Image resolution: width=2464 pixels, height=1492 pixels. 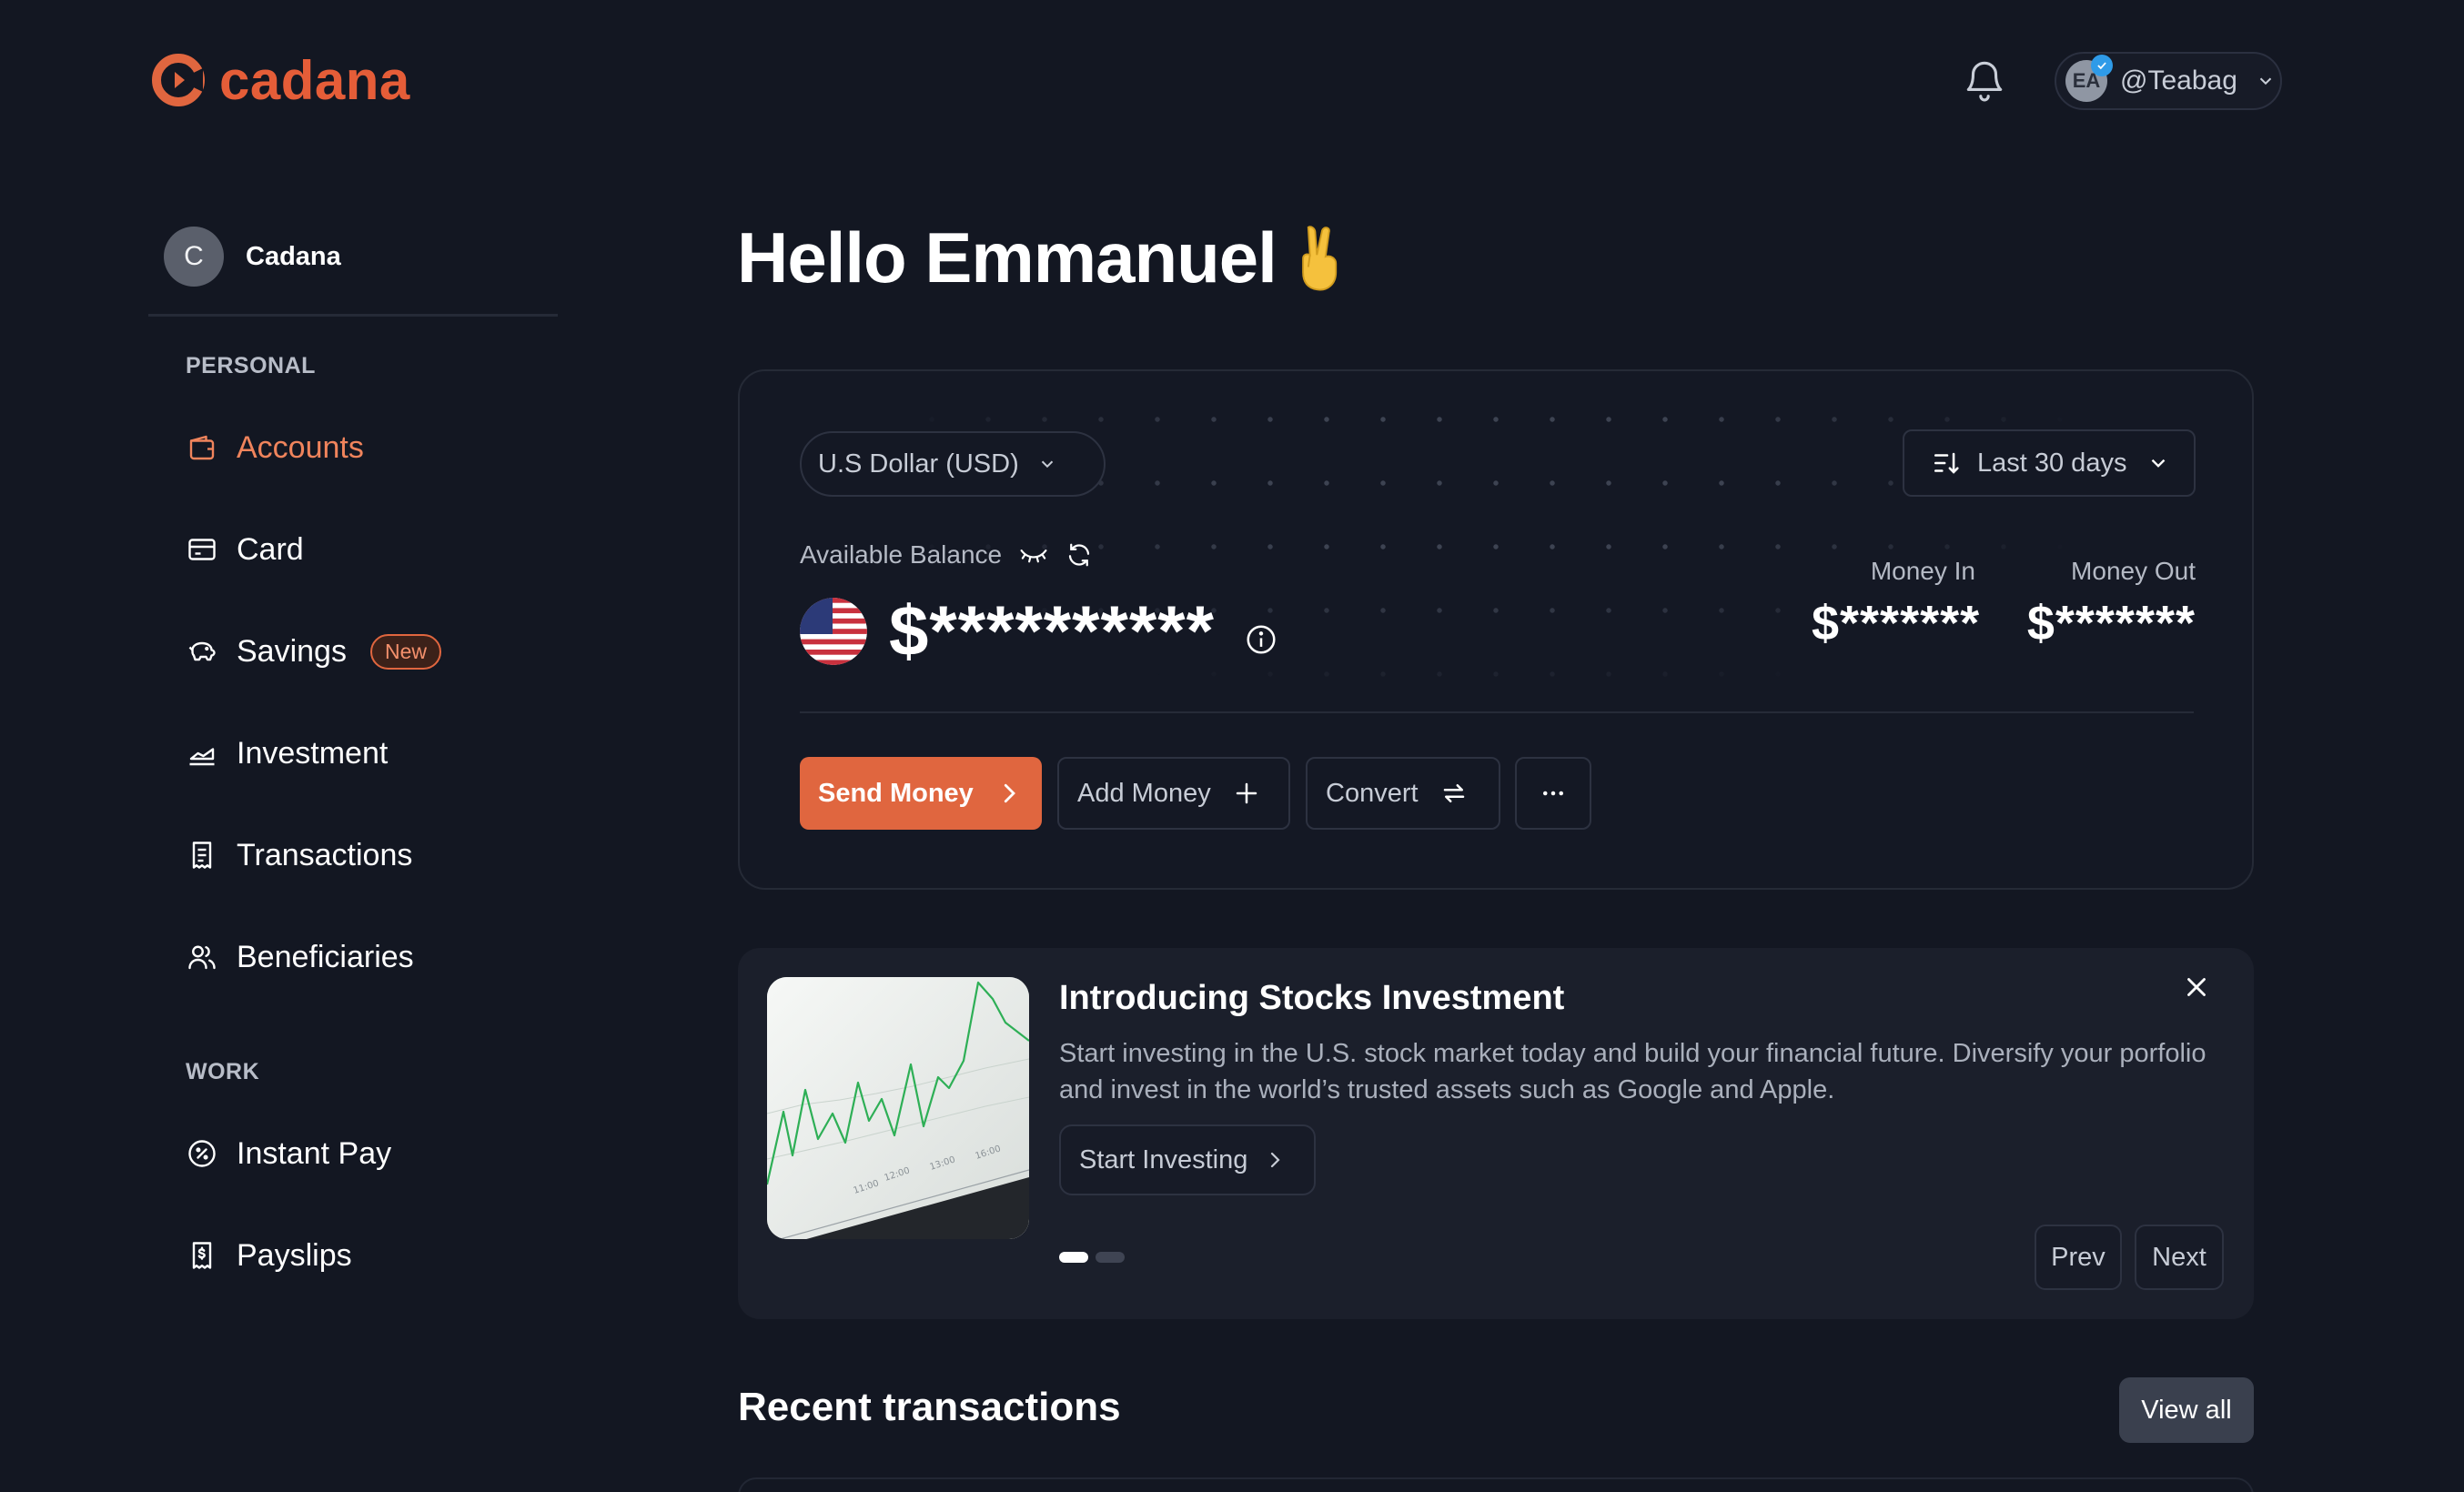 What do you see at coordinates (2078, 1257) in the screenshot?
I see `prev-button: Prev` at bounding box center [2078, 1257].